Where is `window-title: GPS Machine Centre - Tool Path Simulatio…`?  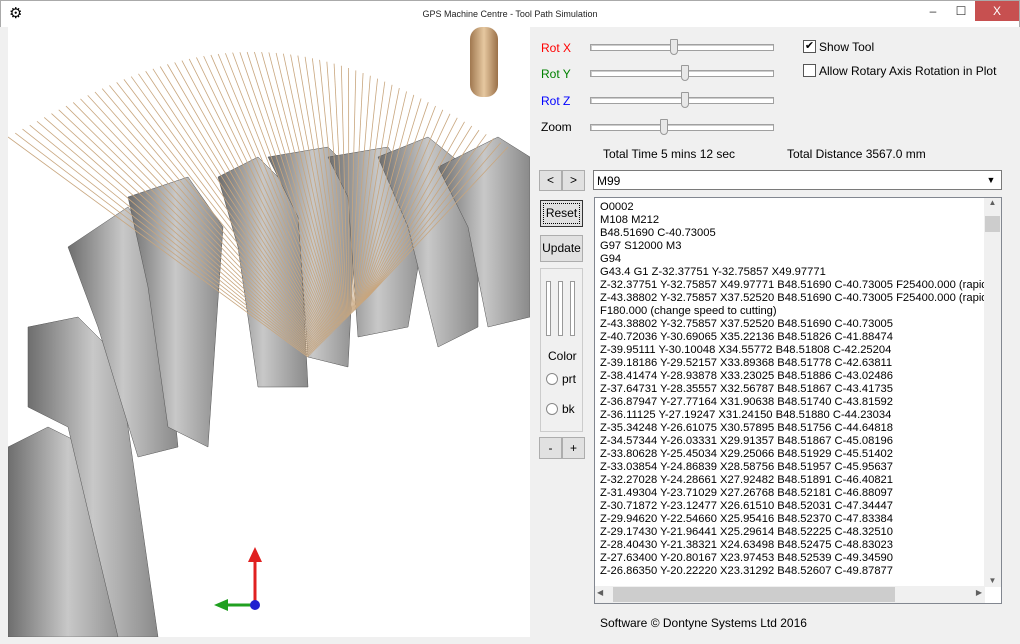
window-title: GPS Machine Centre - Tool Path Simulatio… is located at coordinates (510, 14).